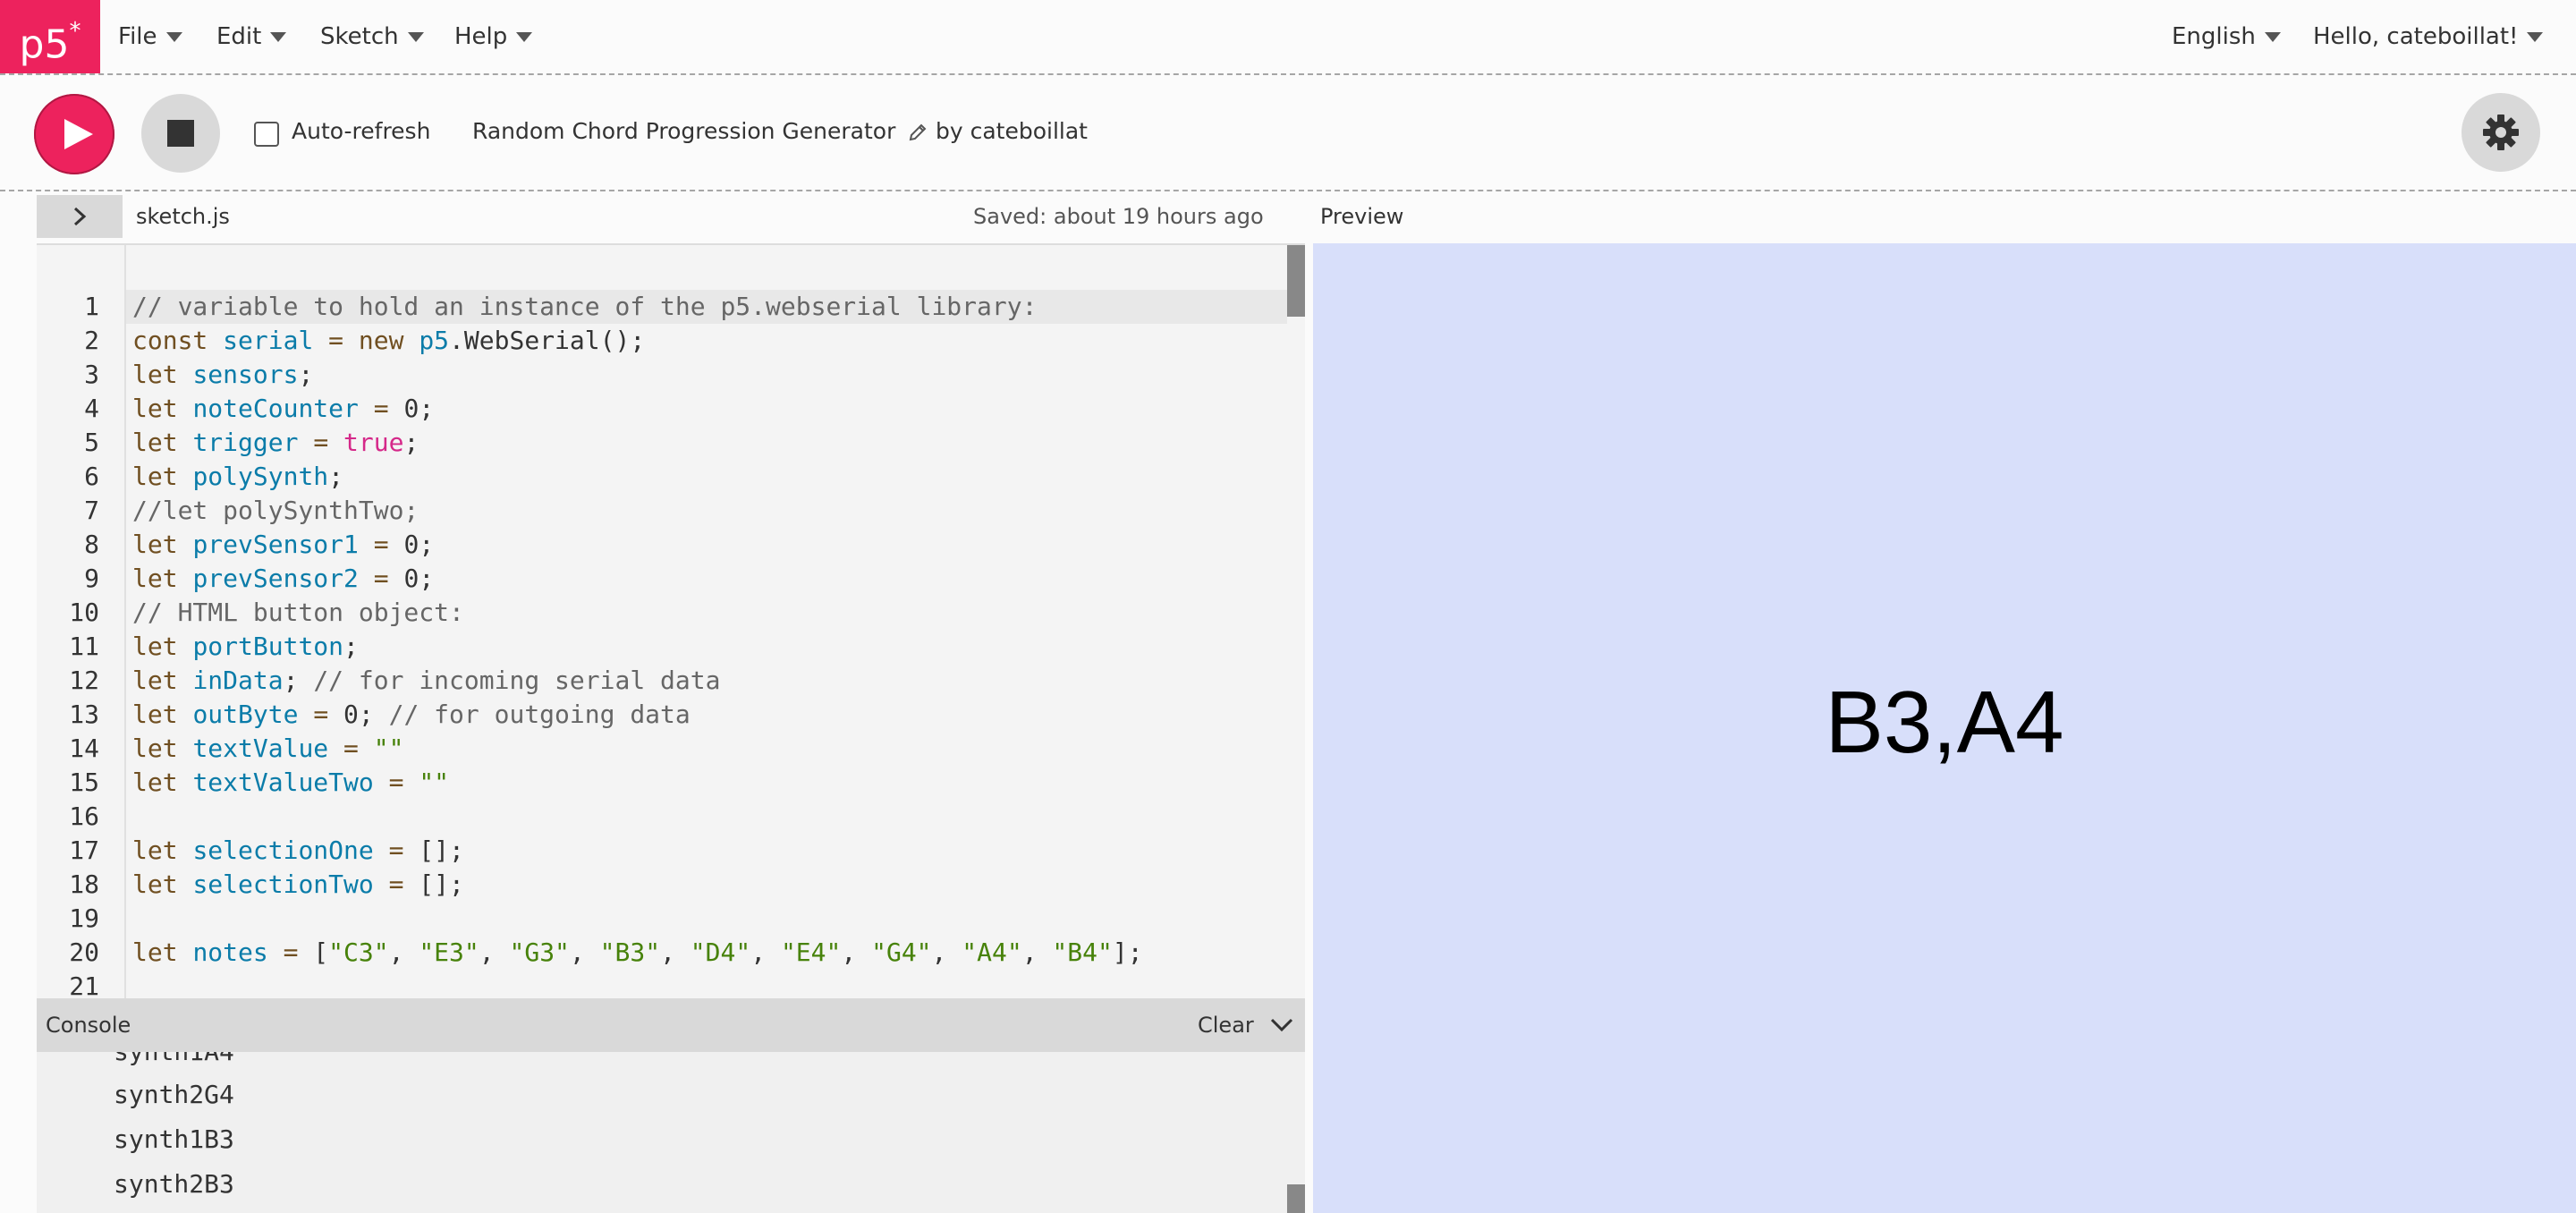  Describe the element at coordinates (684, 131) in the screenshot. I see `sketch-name-text: Random Chord Progression Generator` at that location.